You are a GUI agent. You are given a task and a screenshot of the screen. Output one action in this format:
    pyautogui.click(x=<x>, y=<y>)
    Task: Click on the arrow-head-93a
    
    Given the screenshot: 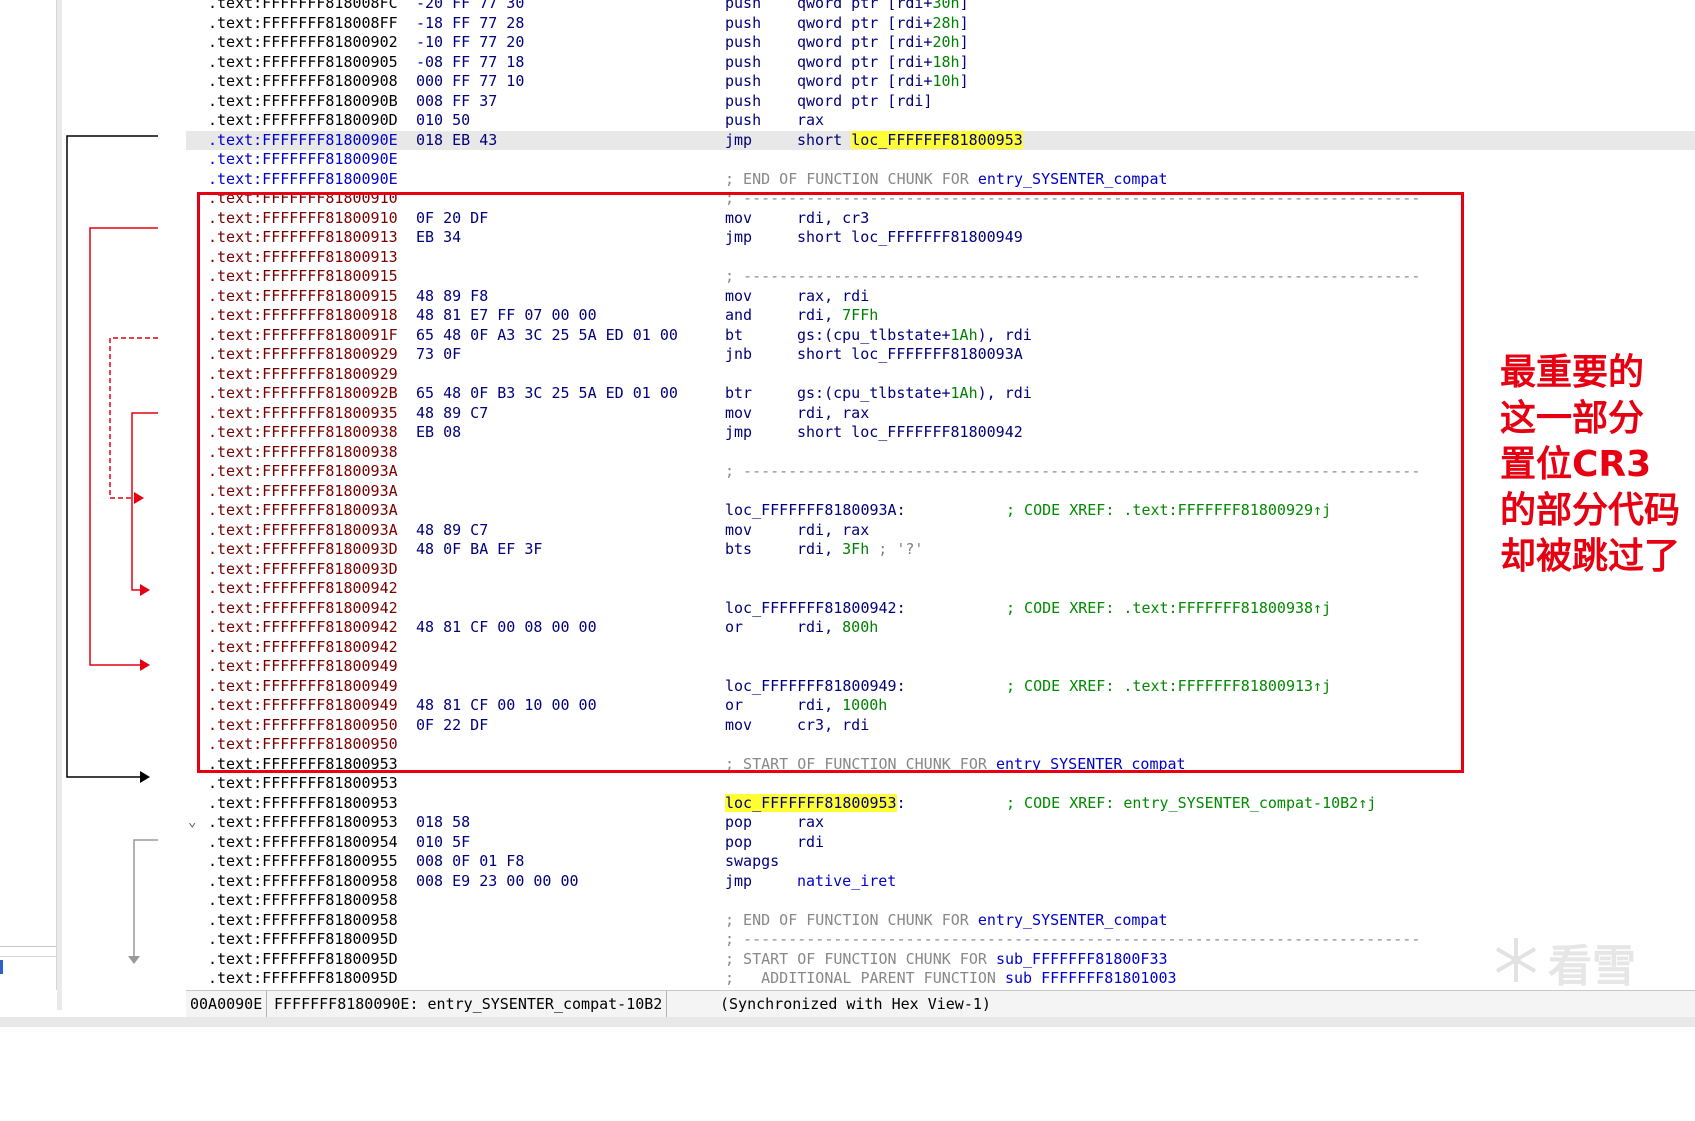 What is the action you would take?
    pyautogui.click(x=139, y=498)
    